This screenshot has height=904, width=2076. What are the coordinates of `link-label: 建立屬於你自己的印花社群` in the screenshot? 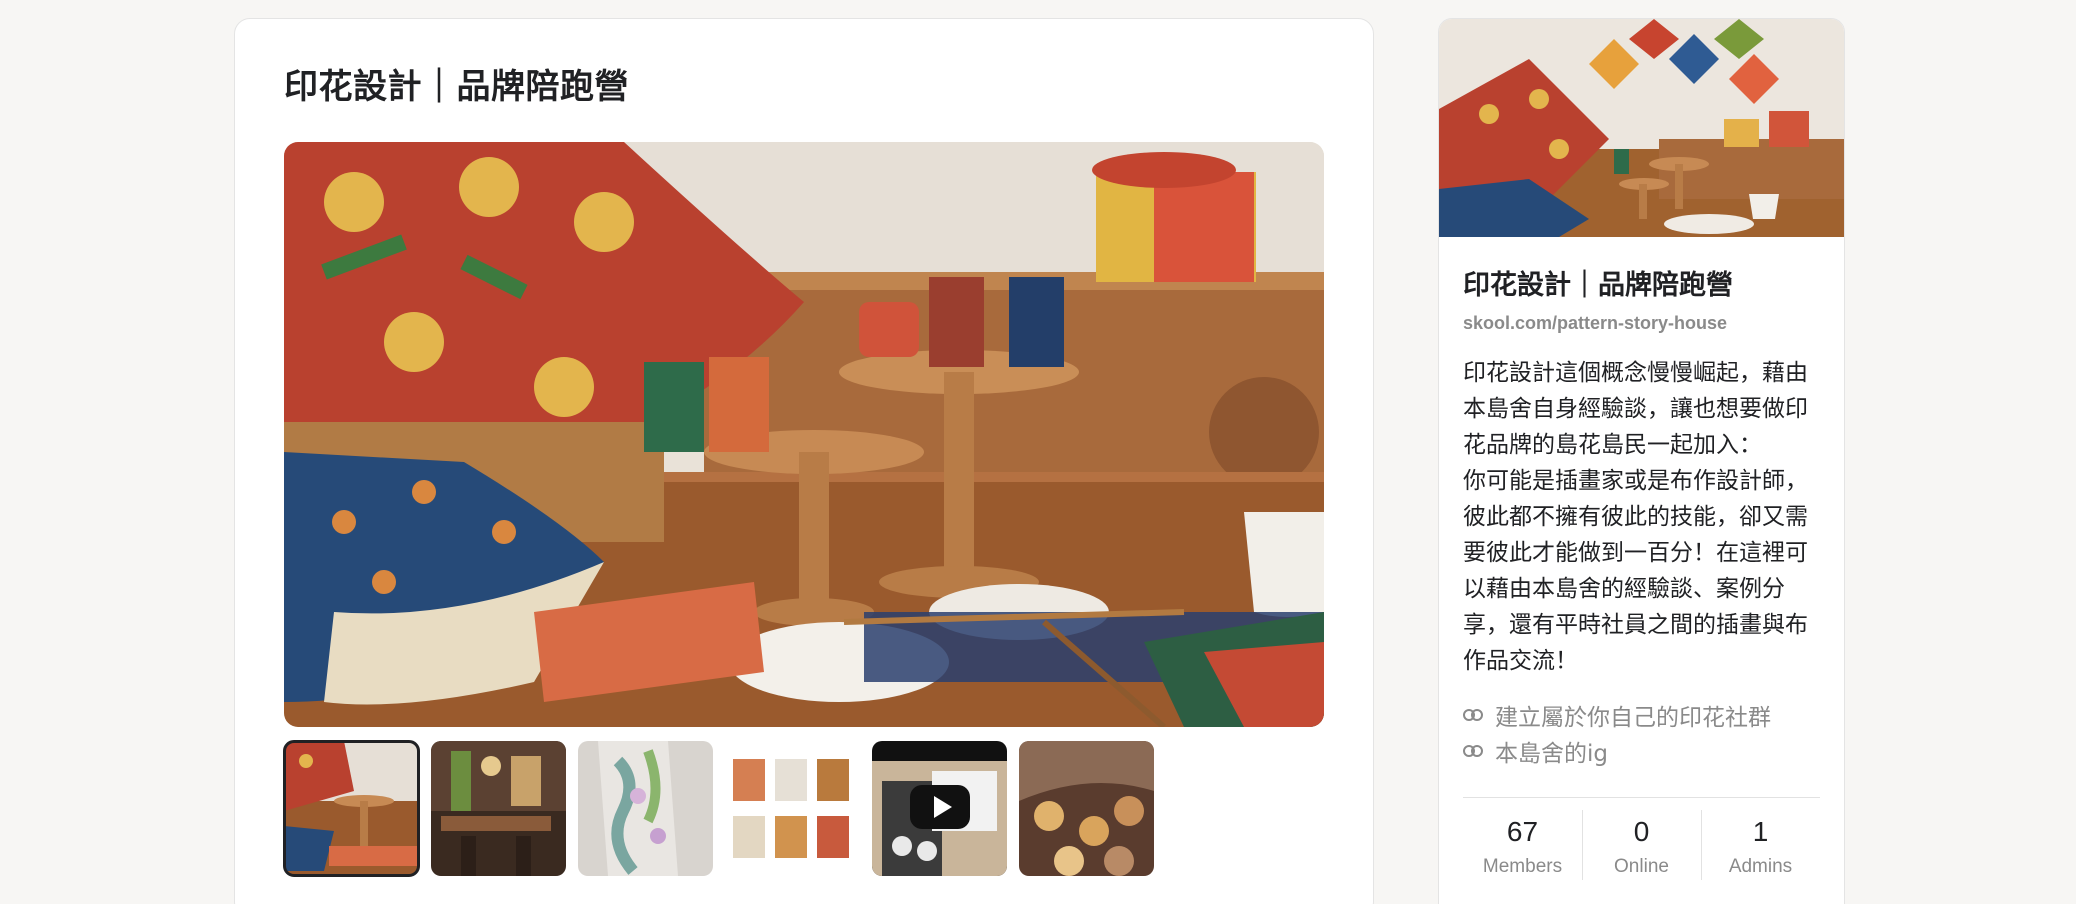 It's located at (1633, 718).